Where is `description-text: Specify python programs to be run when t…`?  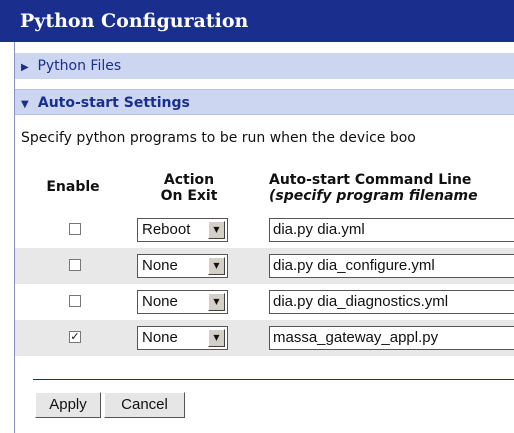 description-text: Specify python programs to be run when t… is located at coordinates (218, 138).